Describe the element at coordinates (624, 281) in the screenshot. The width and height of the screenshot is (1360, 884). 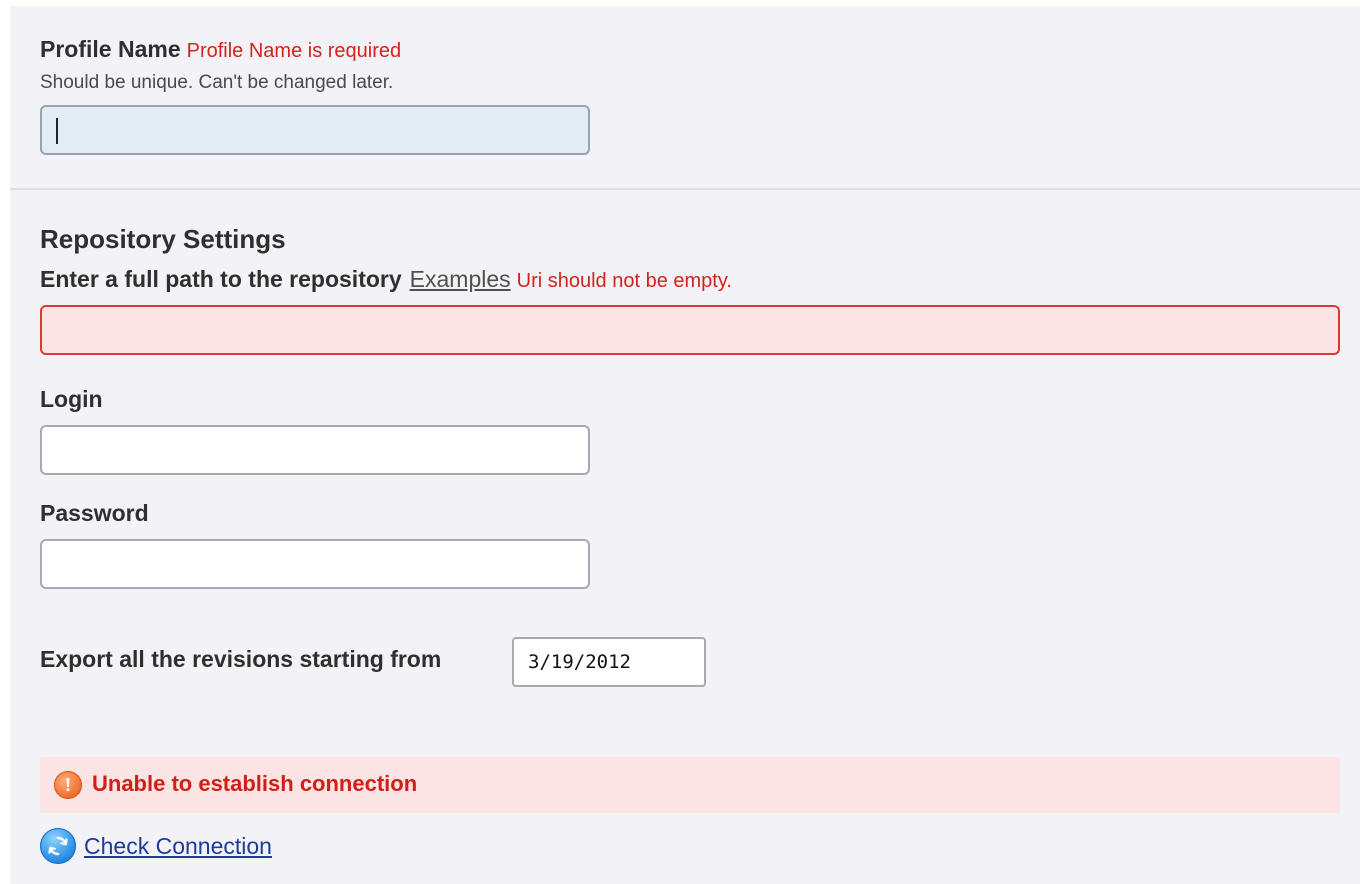
I see `repository-path-error: Uri should not be empty.` at that location.